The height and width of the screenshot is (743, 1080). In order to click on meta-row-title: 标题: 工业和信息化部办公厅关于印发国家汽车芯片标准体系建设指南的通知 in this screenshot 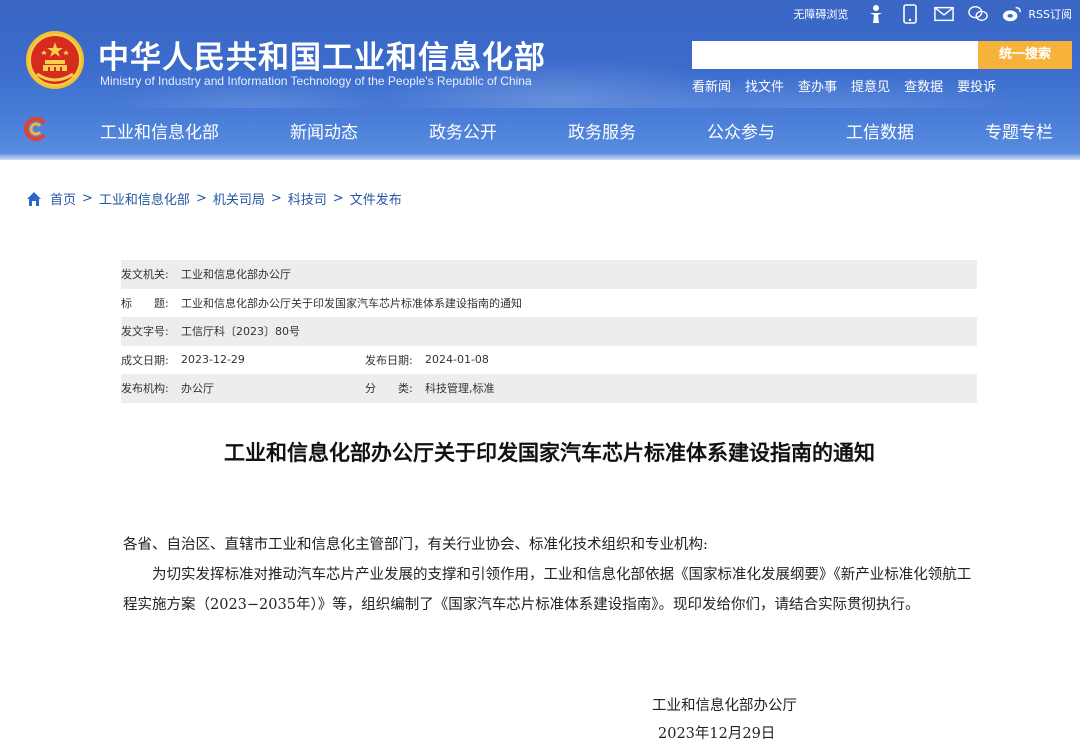, I will do `click(549, 303)`.